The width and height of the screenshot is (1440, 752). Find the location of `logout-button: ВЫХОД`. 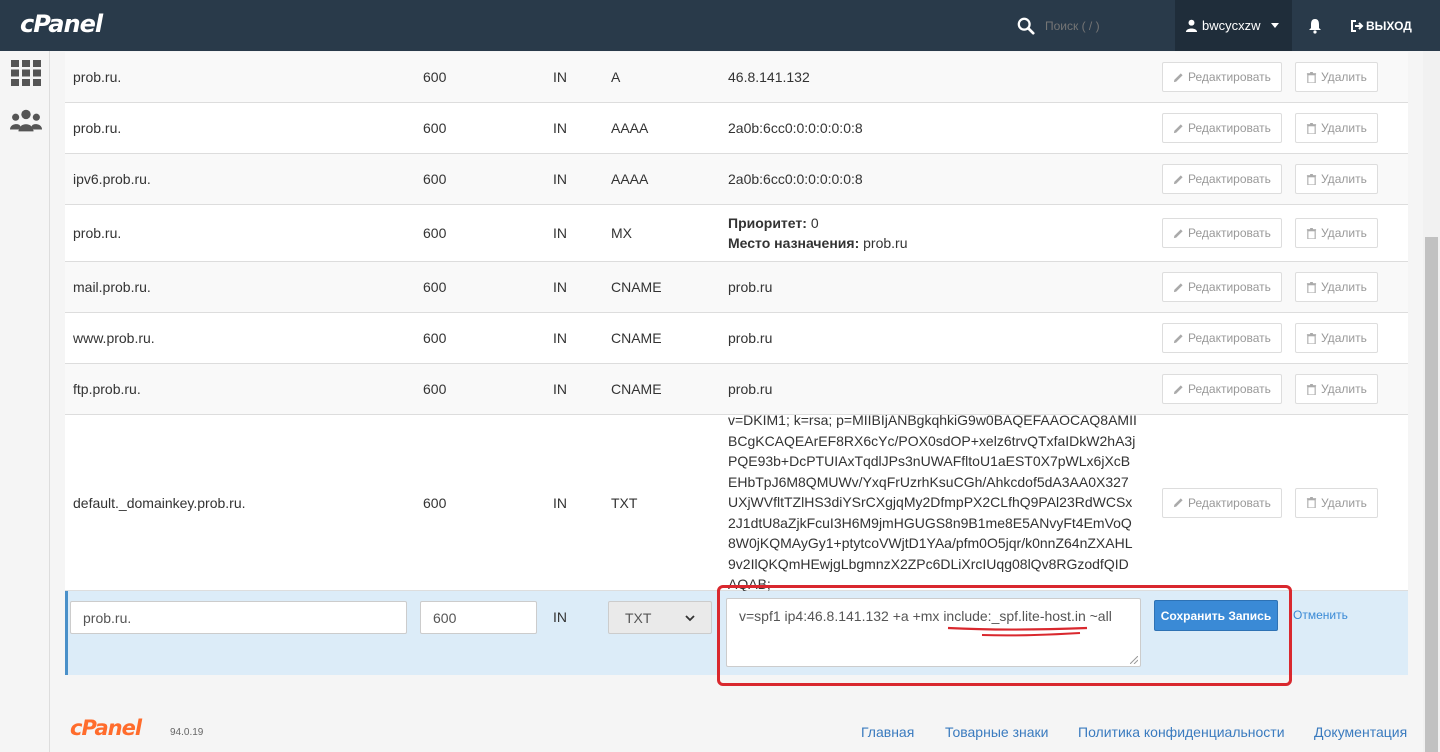

logout-button: ВЫХОД is located at coordinates (1381, 25).